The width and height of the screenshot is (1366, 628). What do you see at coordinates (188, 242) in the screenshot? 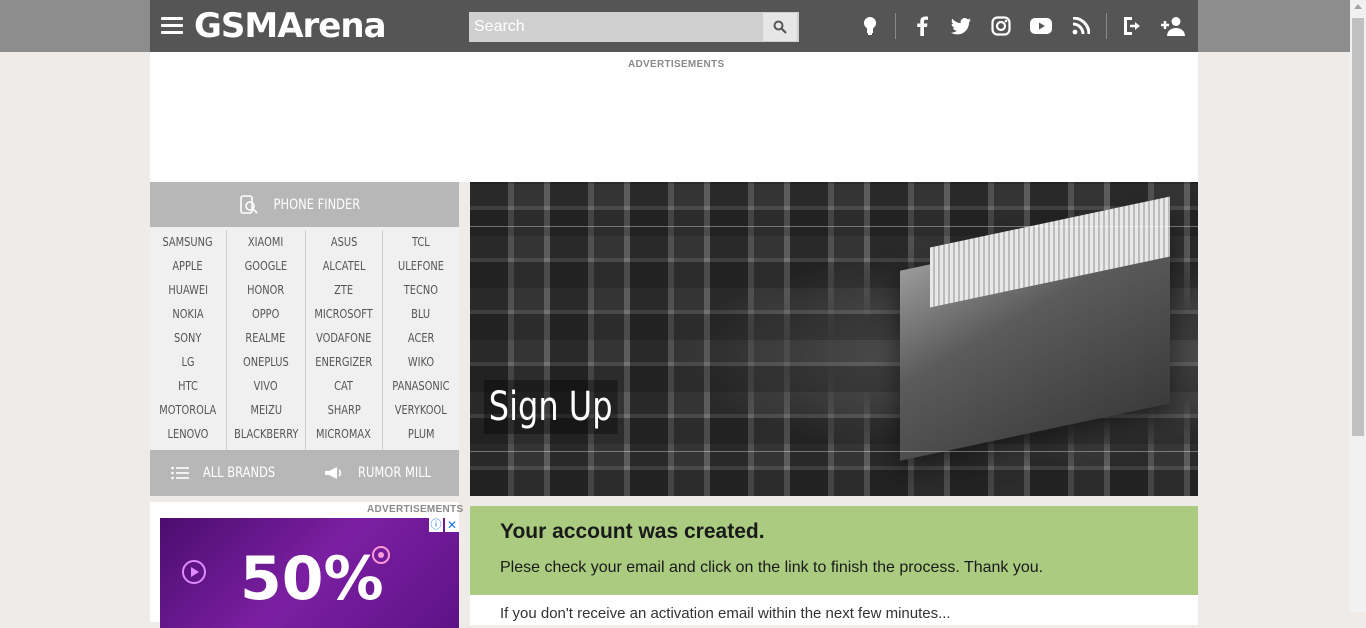
I see `brand-link: SAMSUNG` at bounding box center [188, 242].